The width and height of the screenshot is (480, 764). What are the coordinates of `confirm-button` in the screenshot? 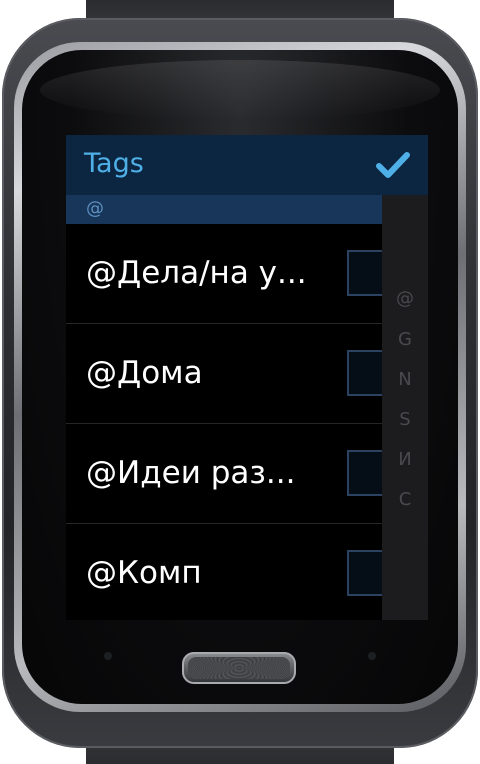 It's located at (393, 165).